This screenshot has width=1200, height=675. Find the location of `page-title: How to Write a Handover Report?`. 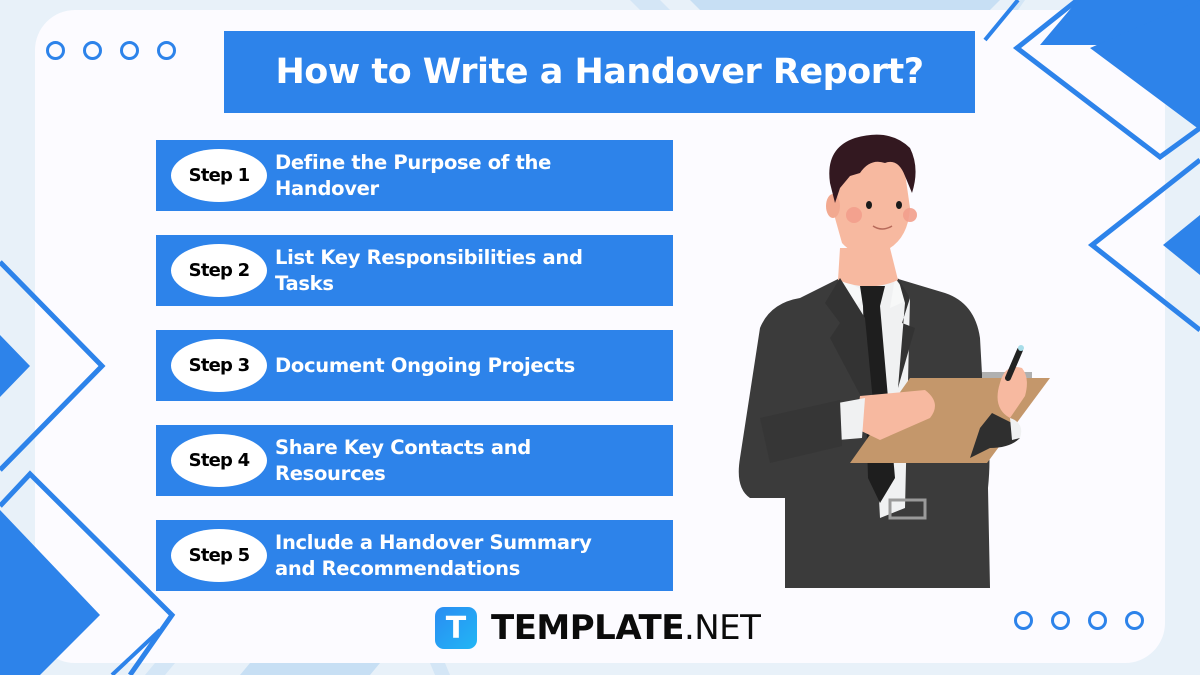

page-title: How to Write a Handover Report? is located at coordinates (599, 72).